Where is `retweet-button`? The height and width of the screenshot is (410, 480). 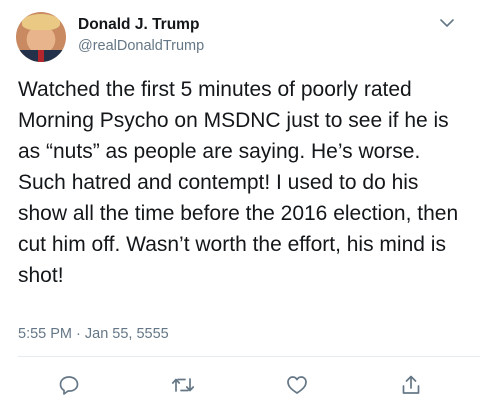
retweet-button is located at coordinates (183, 385).